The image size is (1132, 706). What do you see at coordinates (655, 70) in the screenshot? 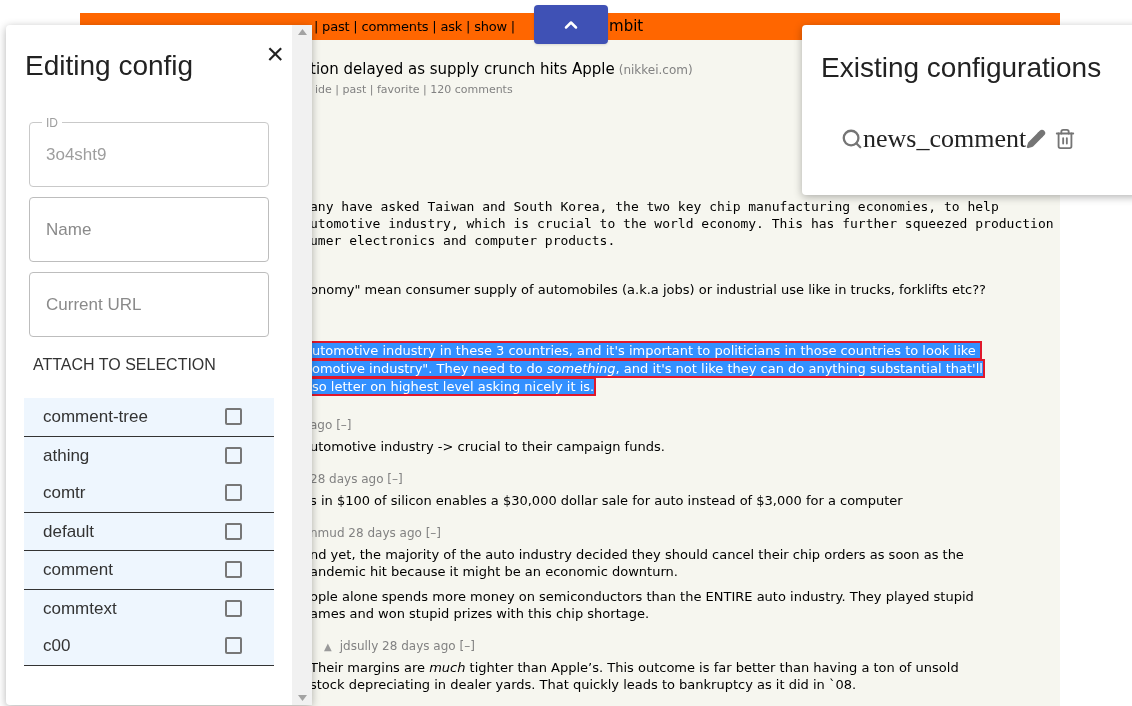
I see `story-domain: (nikkei.com)` at bounding box center [655, 70].